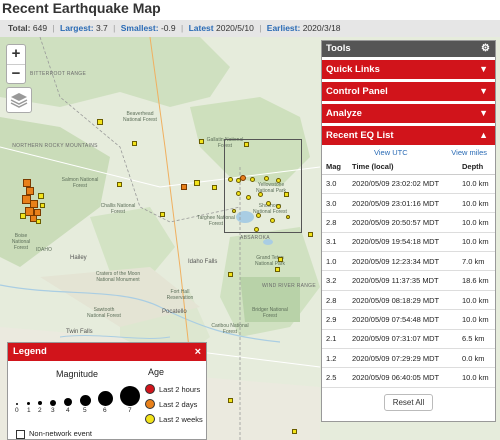 The height and width of the screenshot is (440, 500). Describe the element at coordinates (77, 28) in the screenshot. I see `largest-label: Largest:` at that location.